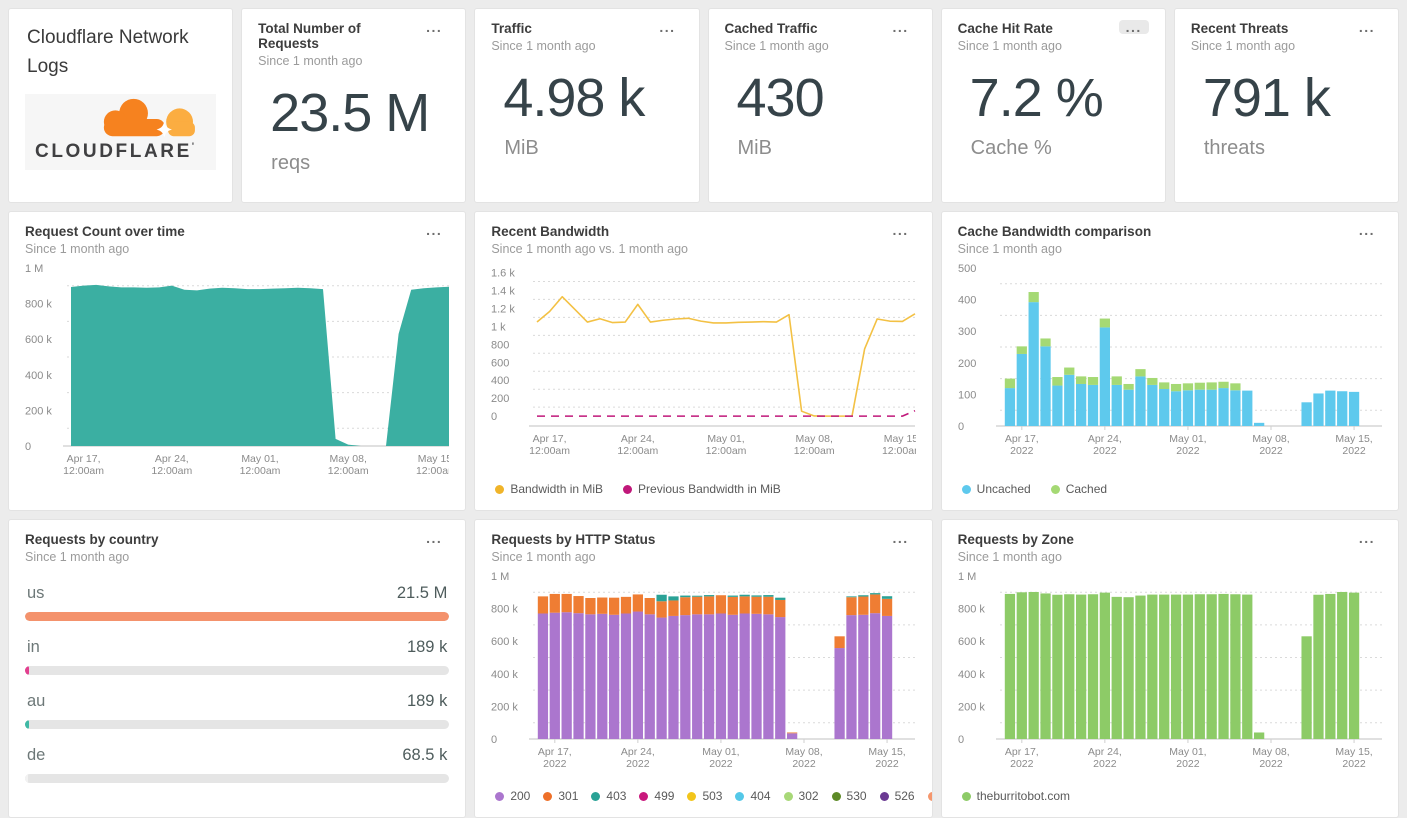 Image resolution: width=1407 pixels, height=818 pixels. I want to click on legend-item: 530, so click(849, 796).